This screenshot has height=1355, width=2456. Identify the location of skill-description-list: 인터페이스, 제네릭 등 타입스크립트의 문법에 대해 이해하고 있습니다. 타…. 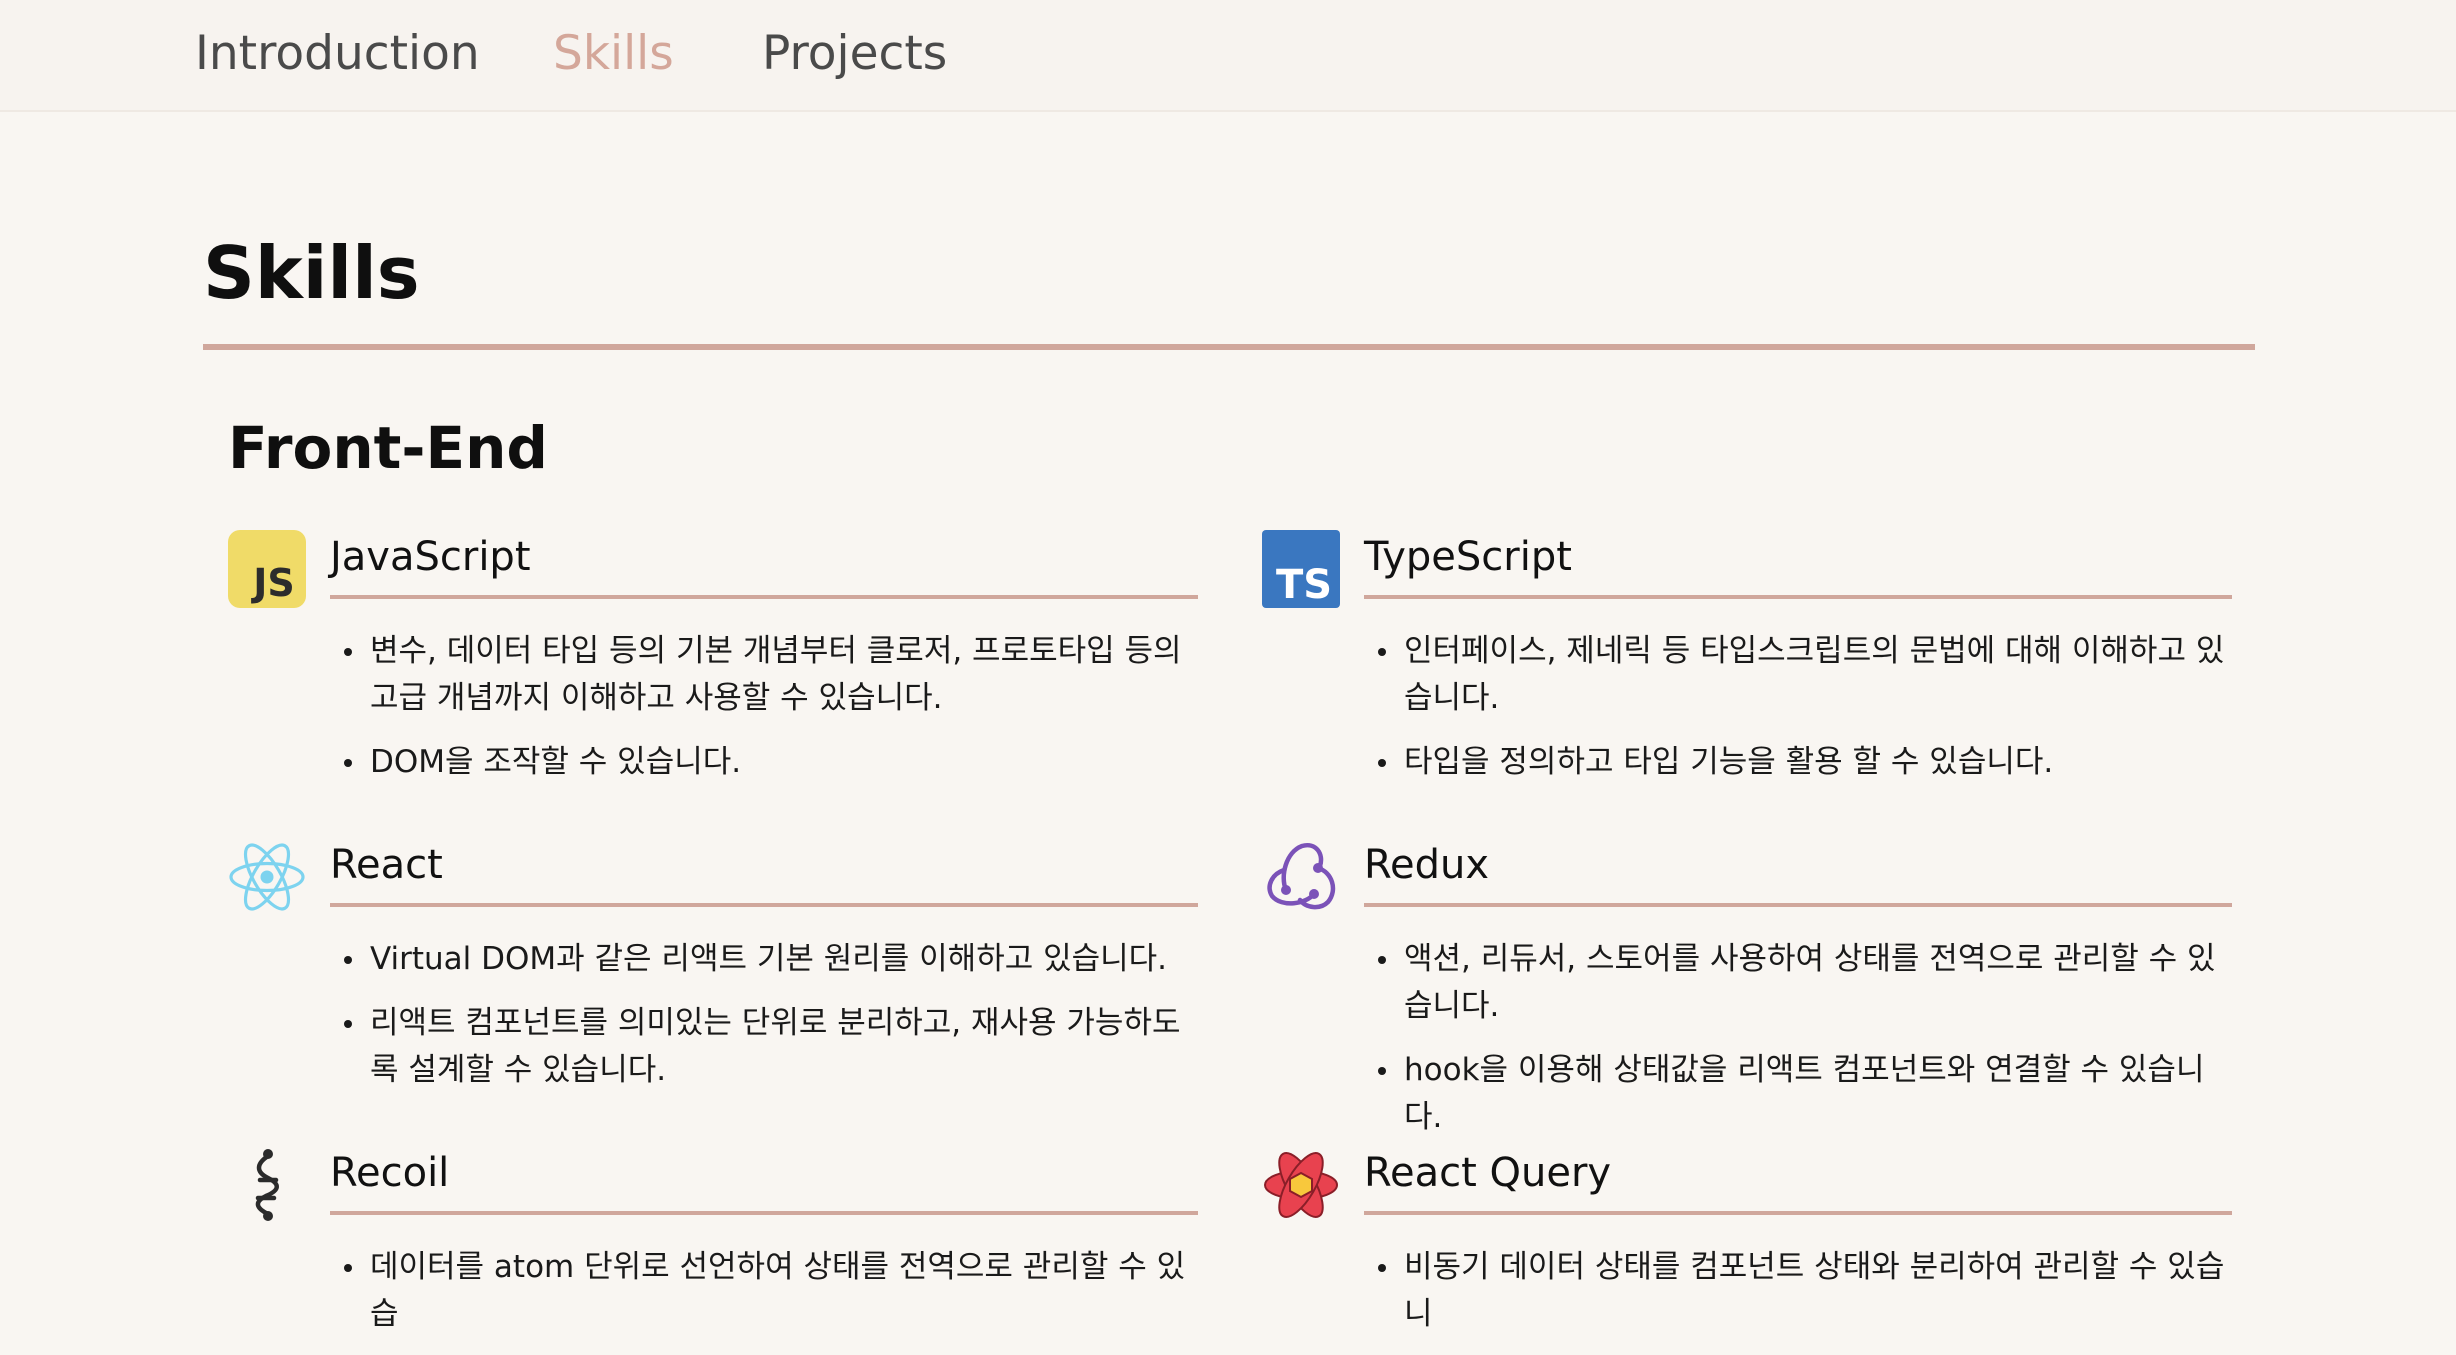
(1798, 715).